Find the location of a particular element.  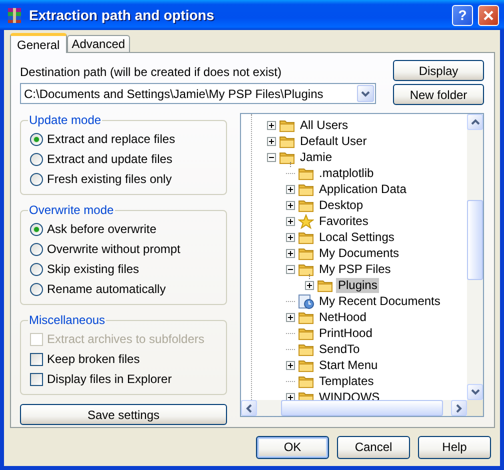

group-title: Miscellaneous is located at coordinates (67, 320).